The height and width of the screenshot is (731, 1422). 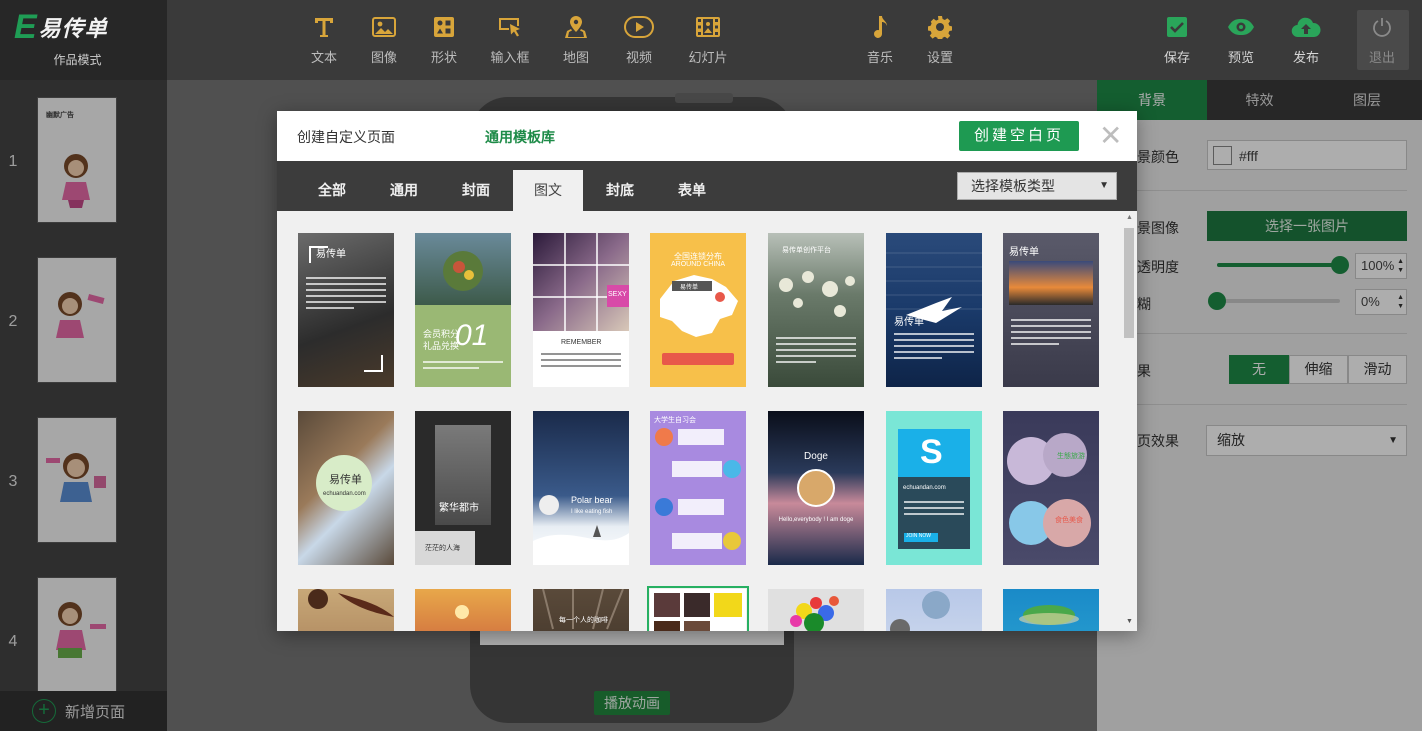 What do you see at coordinates (880, 27) in the screenshot?
I see `music-note-icon` at bounding box center [880, 27].